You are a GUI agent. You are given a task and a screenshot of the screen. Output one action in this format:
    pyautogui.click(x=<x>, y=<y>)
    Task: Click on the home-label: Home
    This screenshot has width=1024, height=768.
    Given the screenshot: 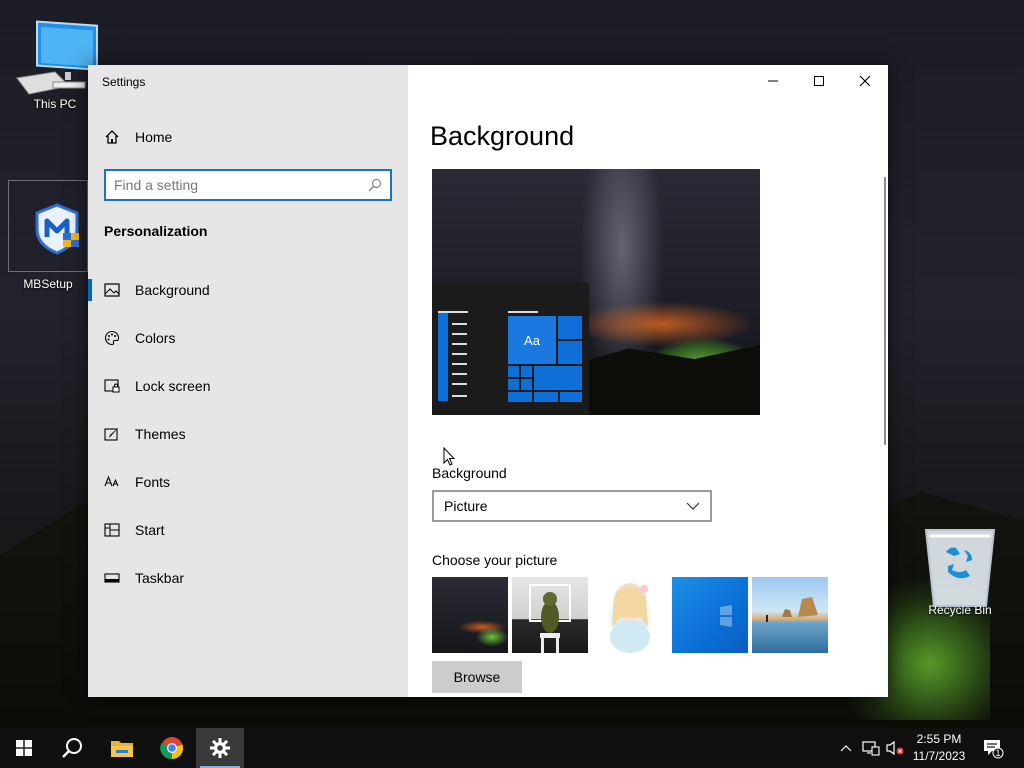 What is the action you would take?
    pyautogui.click(x=154, y=137)
    